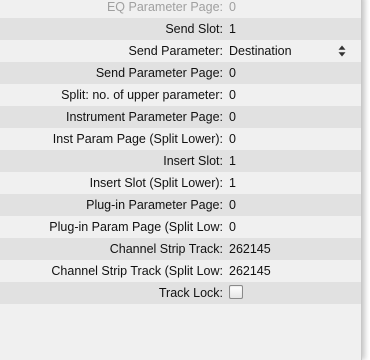 The image size is (370, 360). I want to click on row-eq-parameter-page: EQ Parameter Page: 0, so click(180, 9).